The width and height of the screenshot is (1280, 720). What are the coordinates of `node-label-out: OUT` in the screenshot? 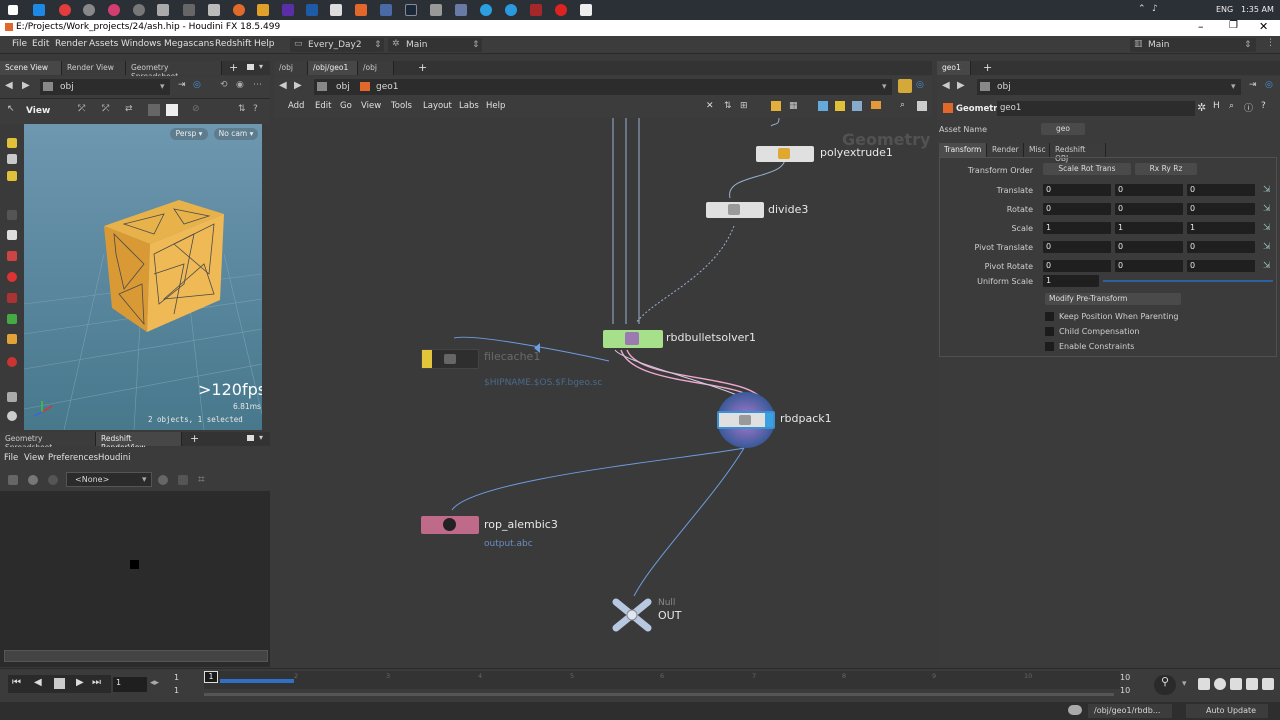 It's located at (669, 615).